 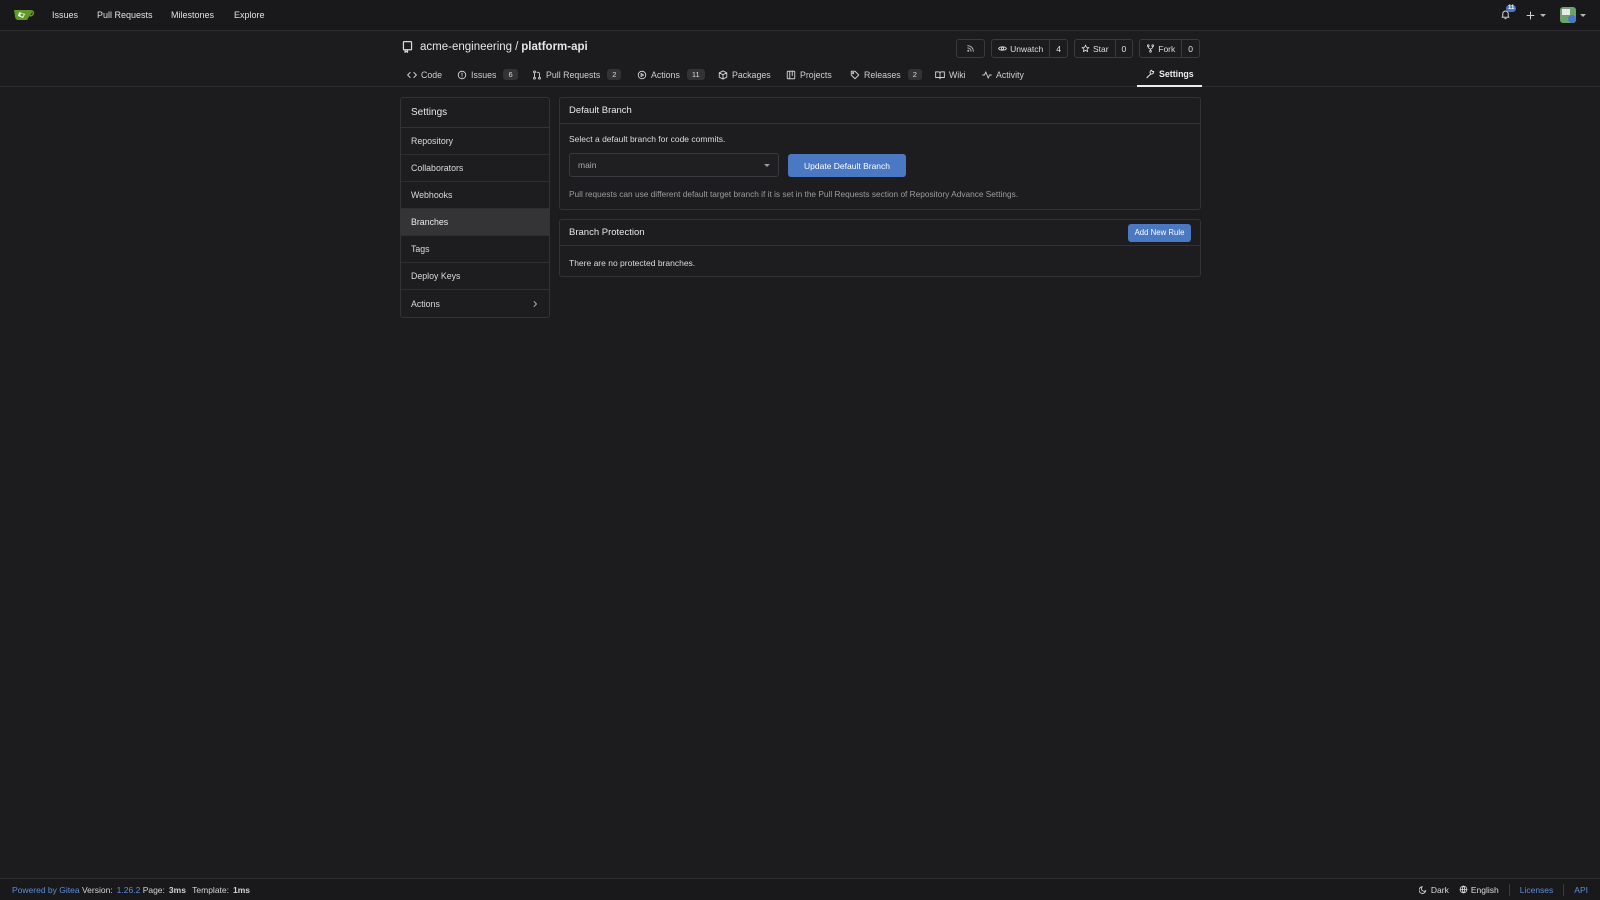 I want to click on panel-header: Default Branch, so click(x=880, y=111).